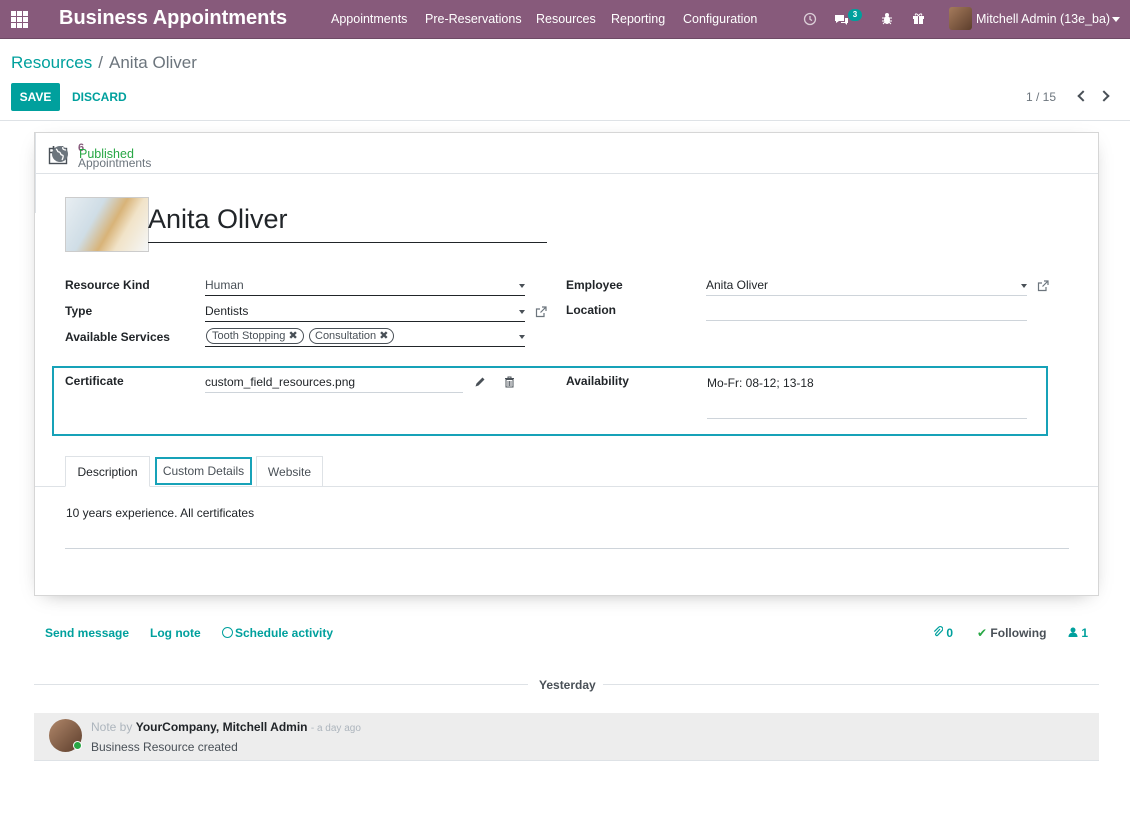  Describe the element at coordinates (638, 19) in the screenshot. I see `menu-reporting: Reporting` at that location.